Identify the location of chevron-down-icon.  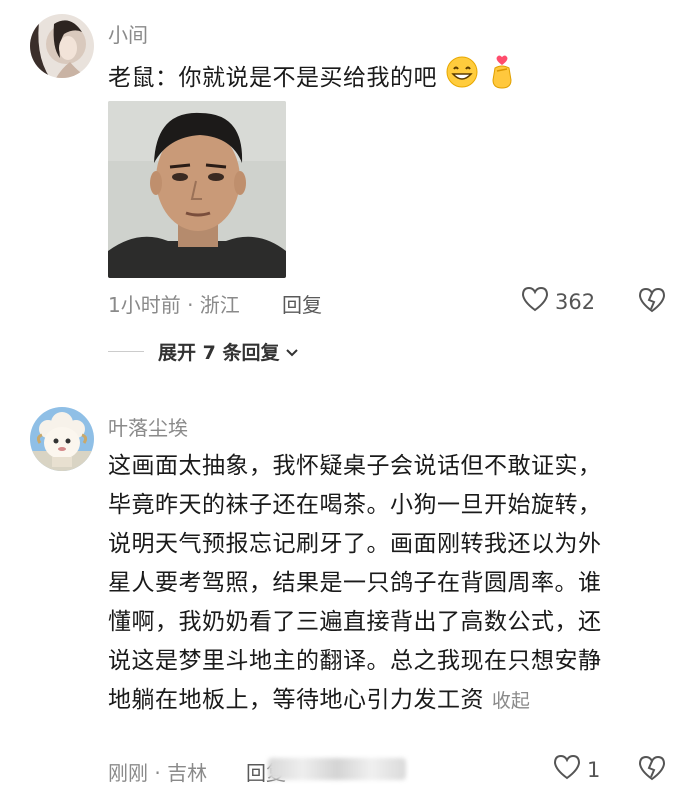
(292, 352).